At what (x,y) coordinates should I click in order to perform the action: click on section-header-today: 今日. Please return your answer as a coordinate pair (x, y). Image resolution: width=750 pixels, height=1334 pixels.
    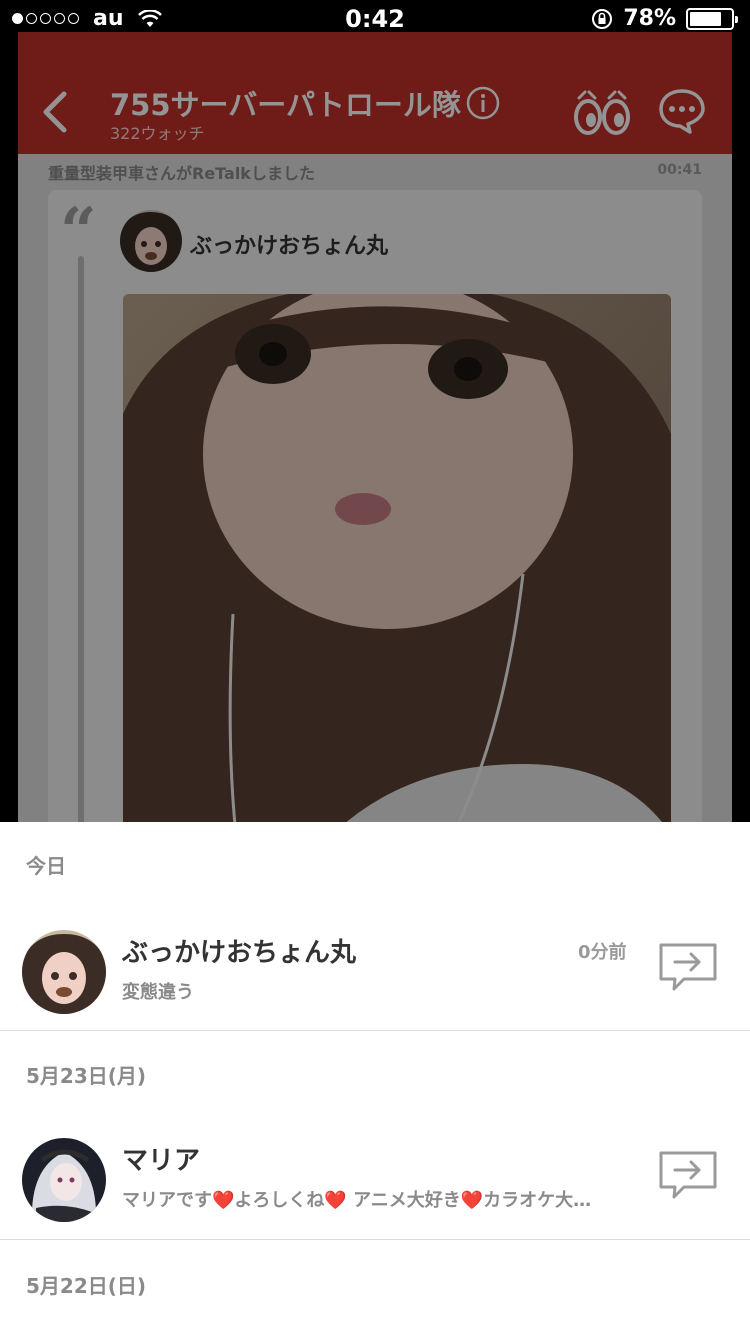
    Looking at the image, I should click on (46, 866).